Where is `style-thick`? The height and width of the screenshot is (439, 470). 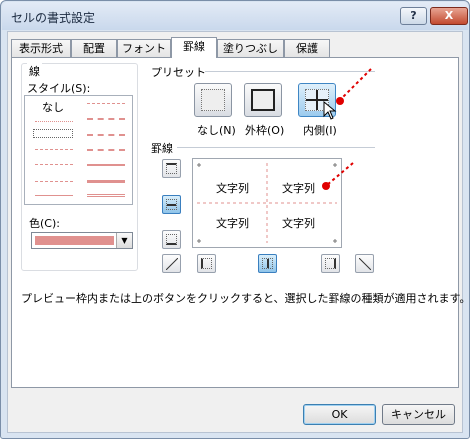 style-thick is located at coordinates (106, 181).